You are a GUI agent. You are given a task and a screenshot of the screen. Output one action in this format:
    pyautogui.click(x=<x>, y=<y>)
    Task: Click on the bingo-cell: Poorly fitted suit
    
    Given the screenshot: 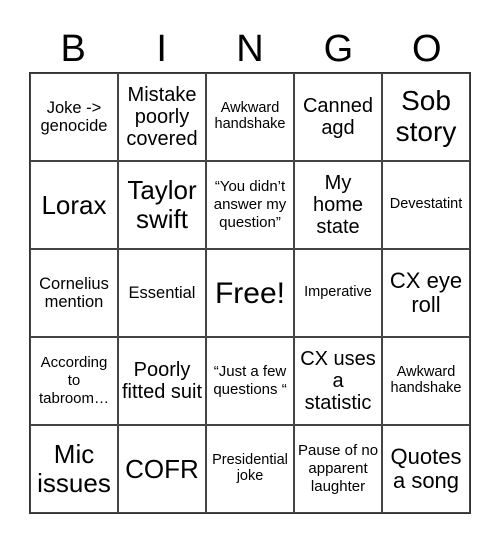 What is the action you would take?
    pyautogui.click(x=162, y=381)
    